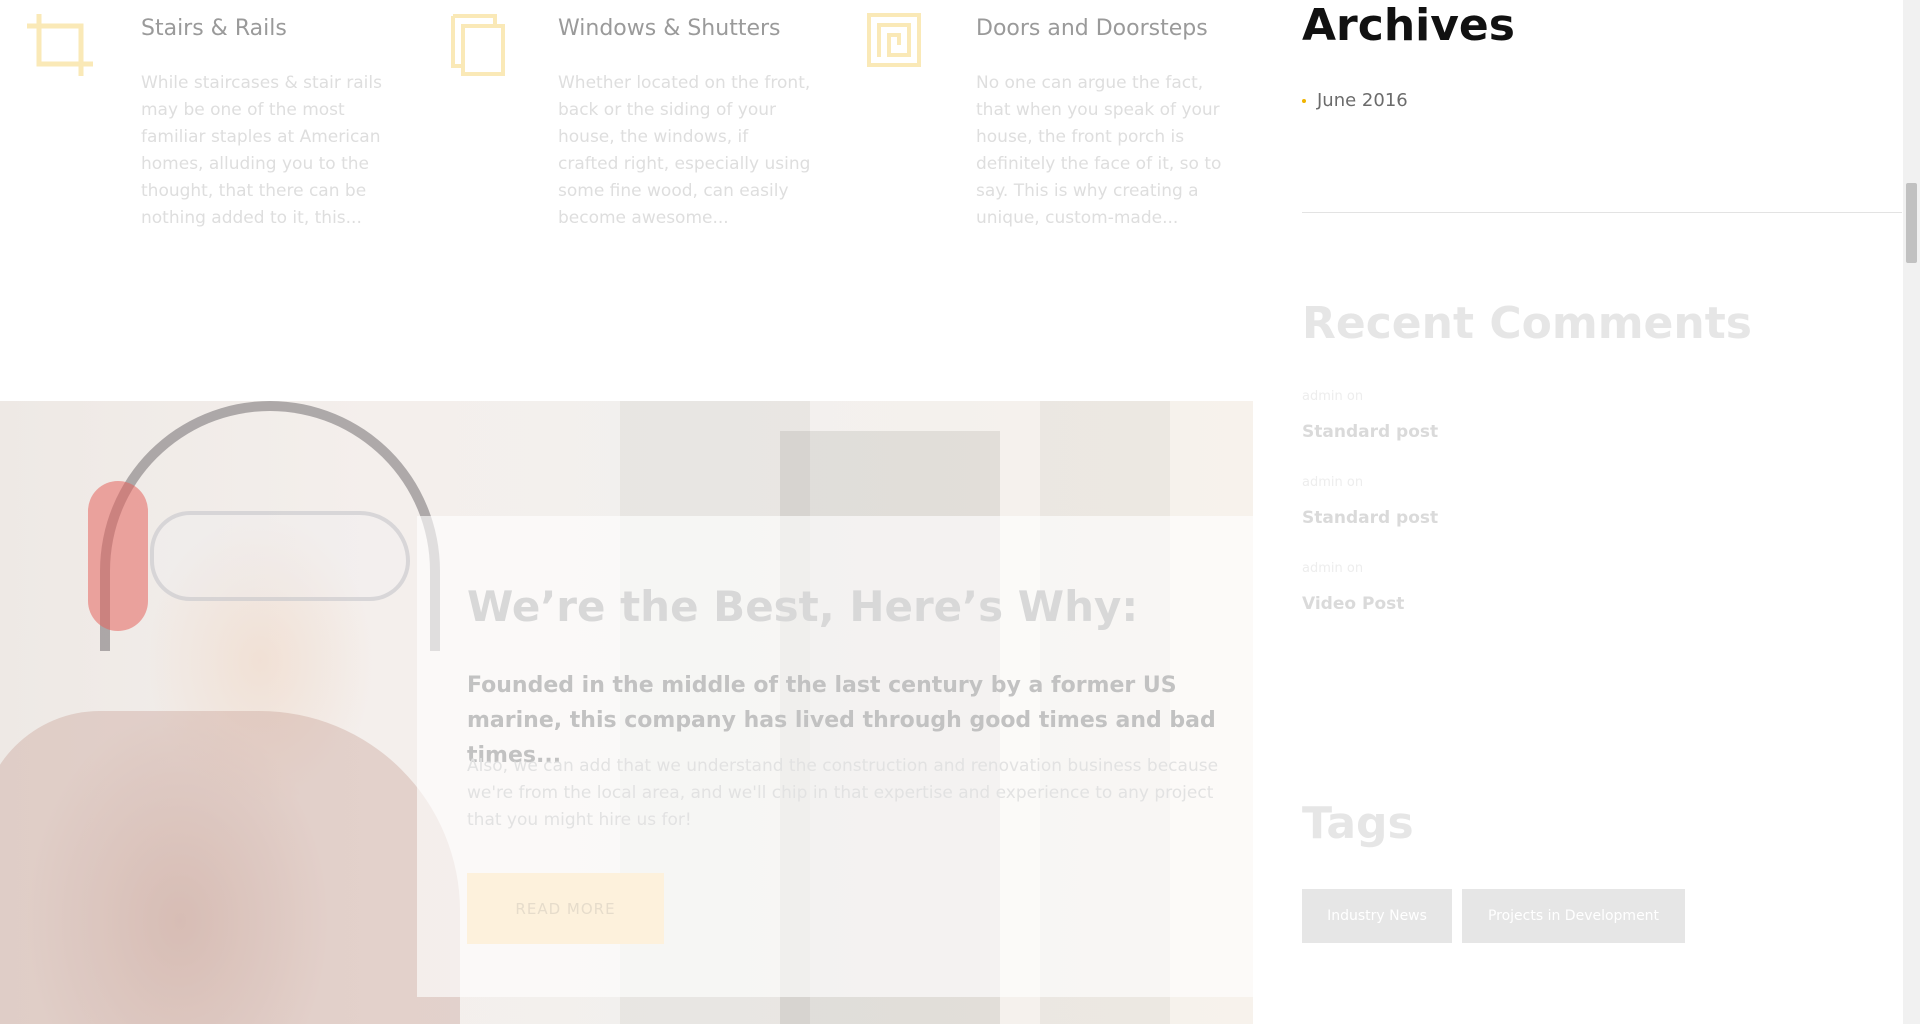  Describe the element at coordinates (280, 556) in the screenshot. I see `safety-goggles` at that location.